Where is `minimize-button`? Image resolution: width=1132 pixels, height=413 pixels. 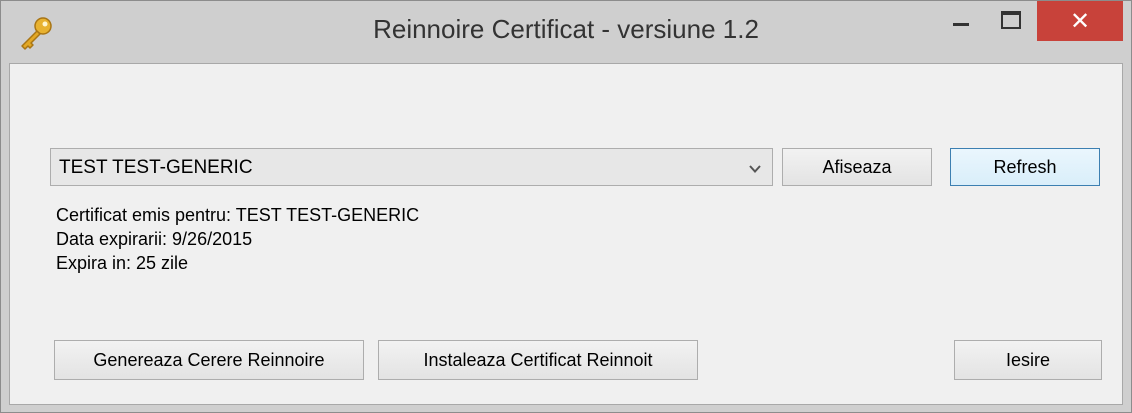 minimize-button is located at coordinates (961, 21).